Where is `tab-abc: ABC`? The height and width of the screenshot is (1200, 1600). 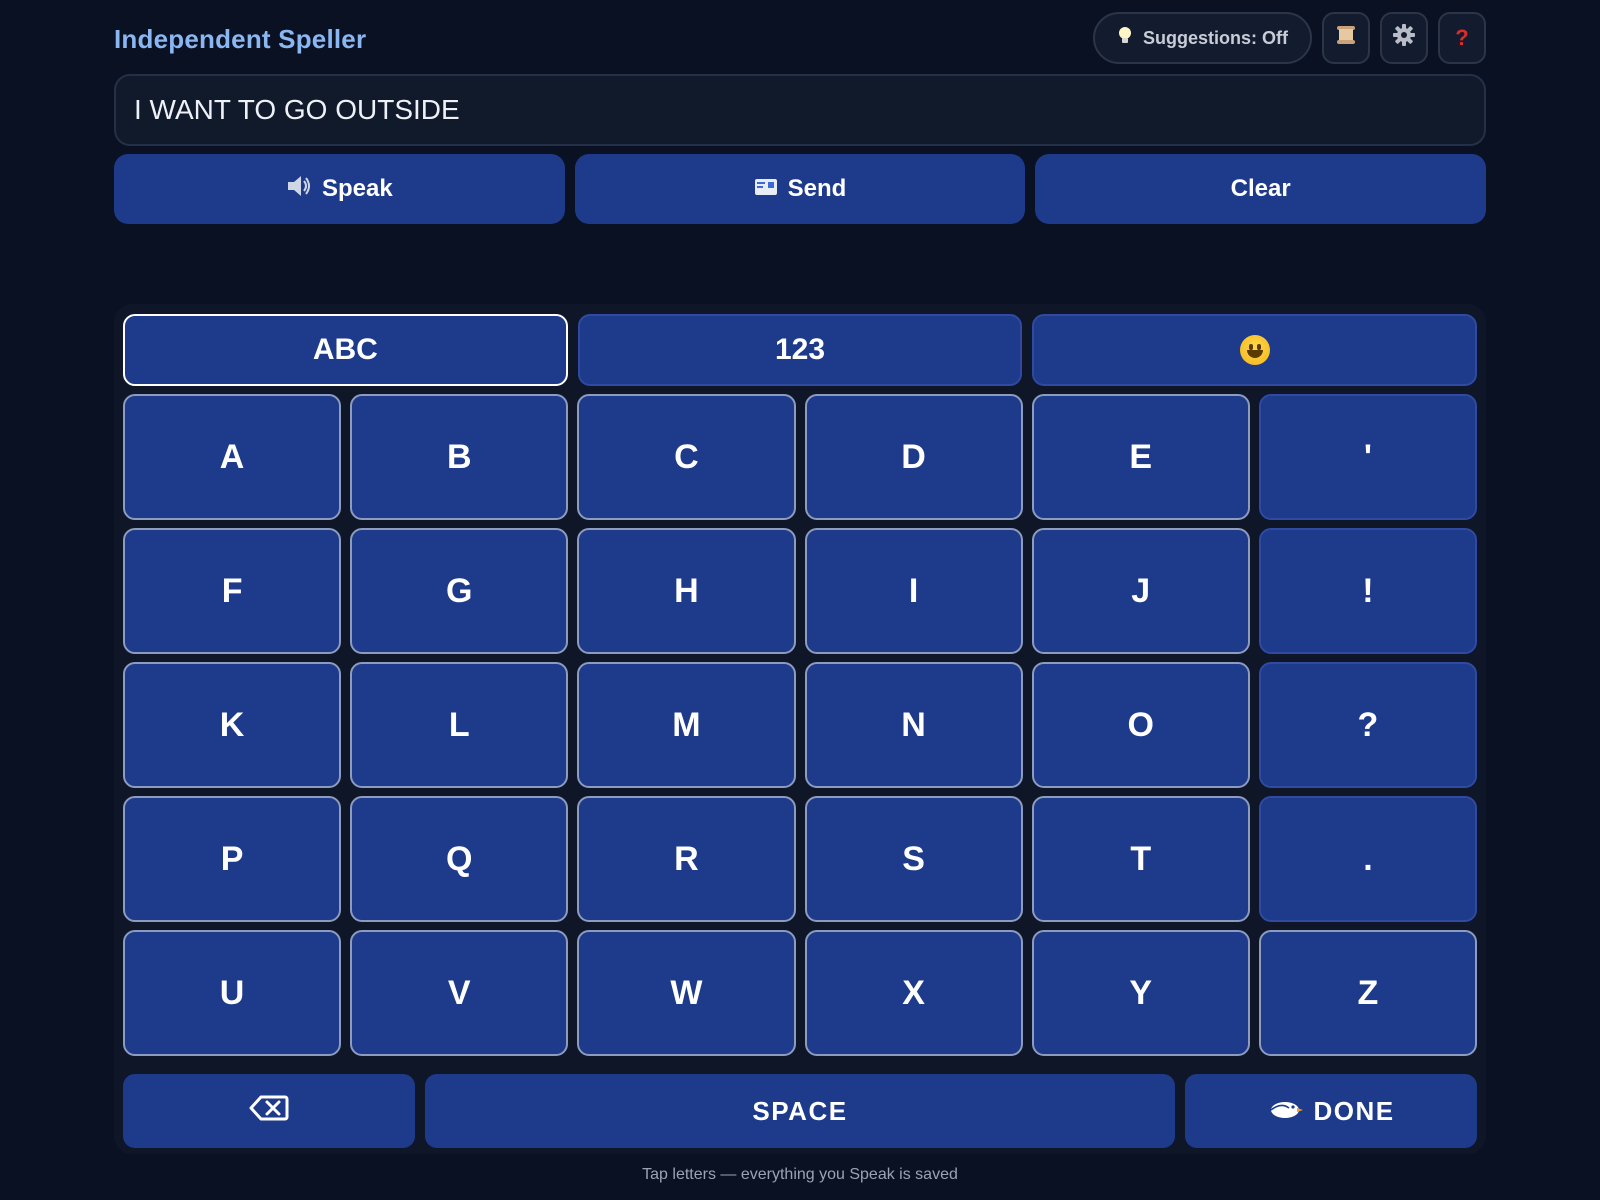
tab-abc: ABC is located at coordinates (345, 350).